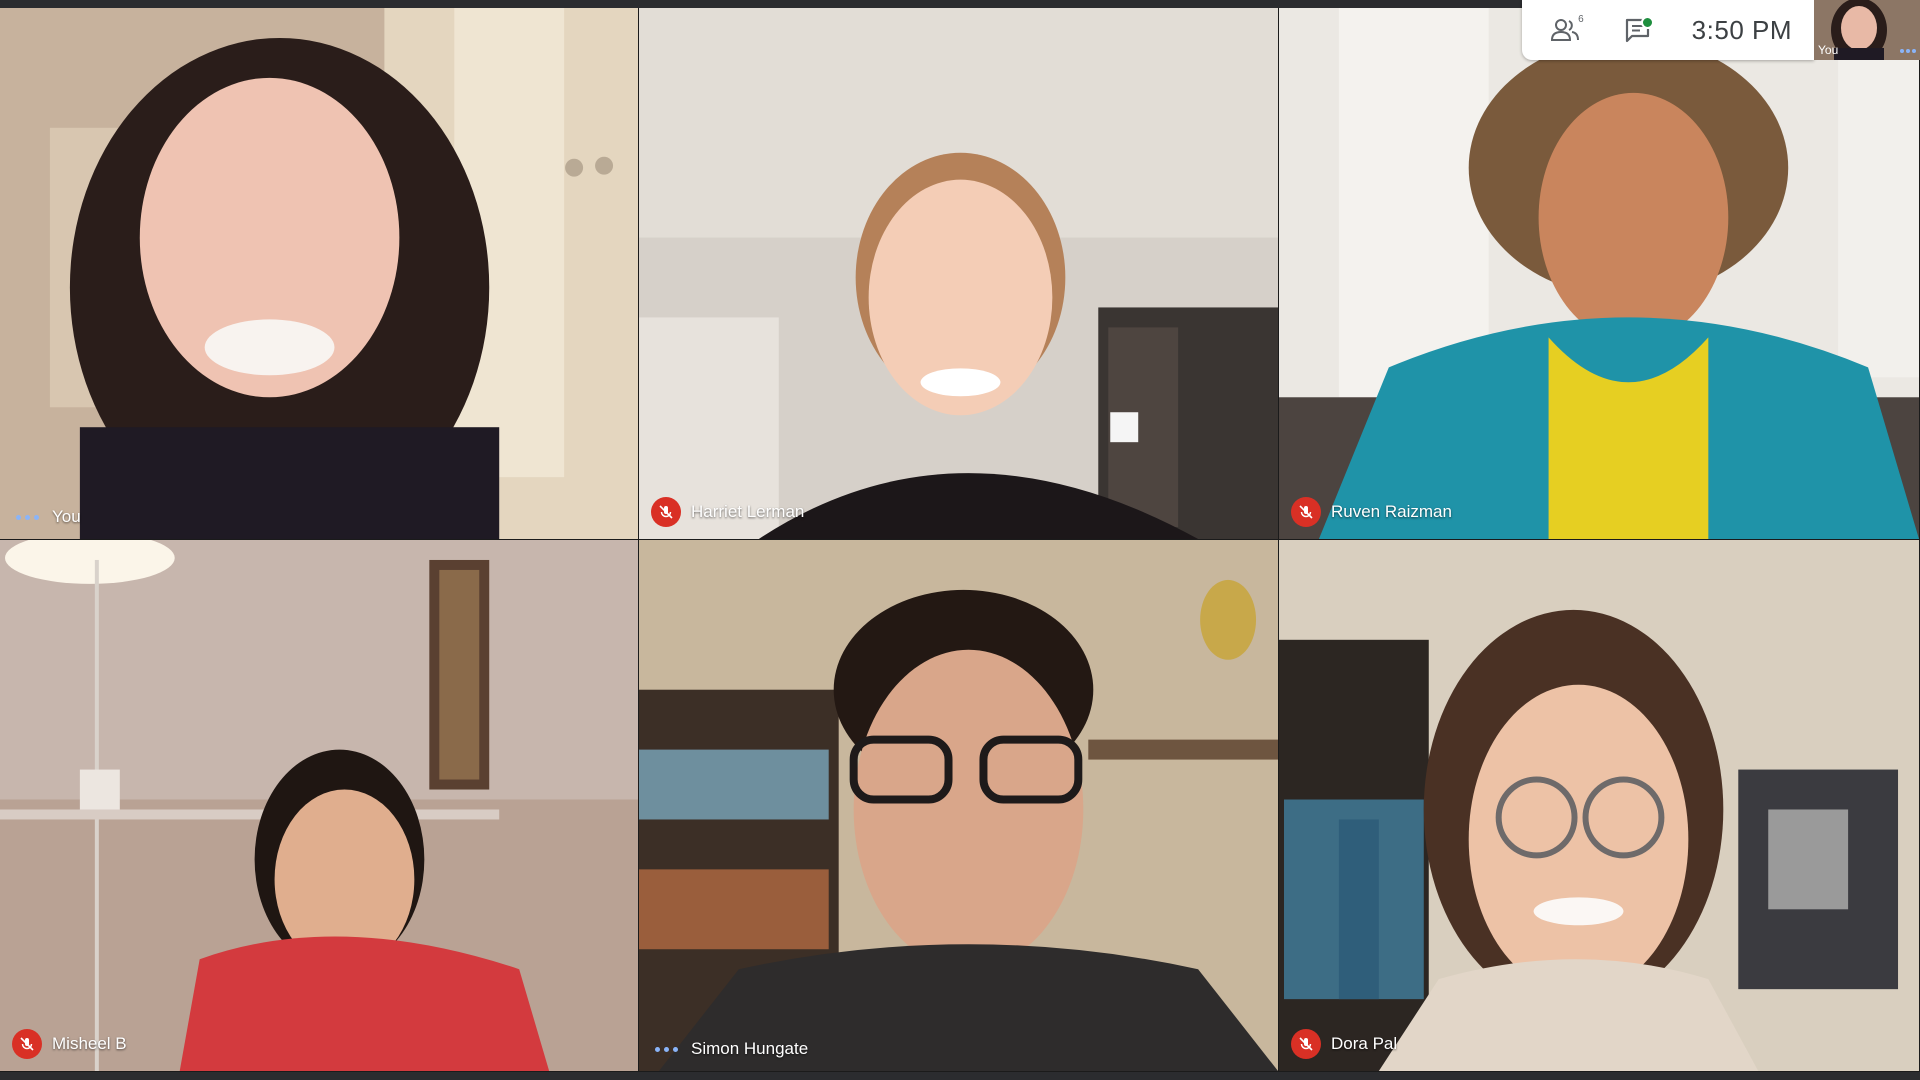 This screenshot has height=1080, width=1920. What do you see at coordinates (750, 1048) in the screenshot?
I see `participant-name: Simon Hungate` at bounding box center [750, 1048].